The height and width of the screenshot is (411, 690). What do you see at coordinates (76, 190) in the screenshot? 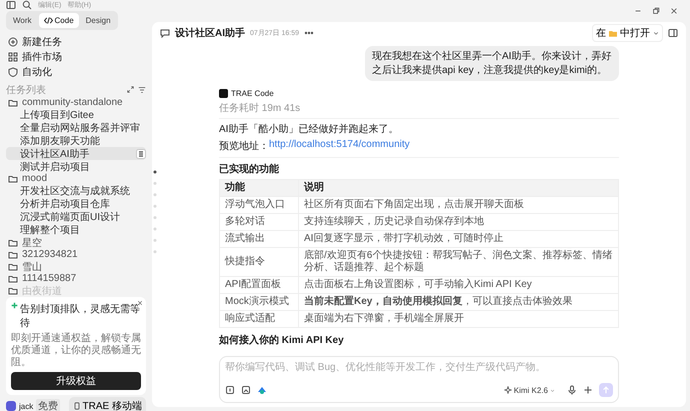
I see `task-item: 开发社区交流与成就系统` at bounding box center [76, 190].